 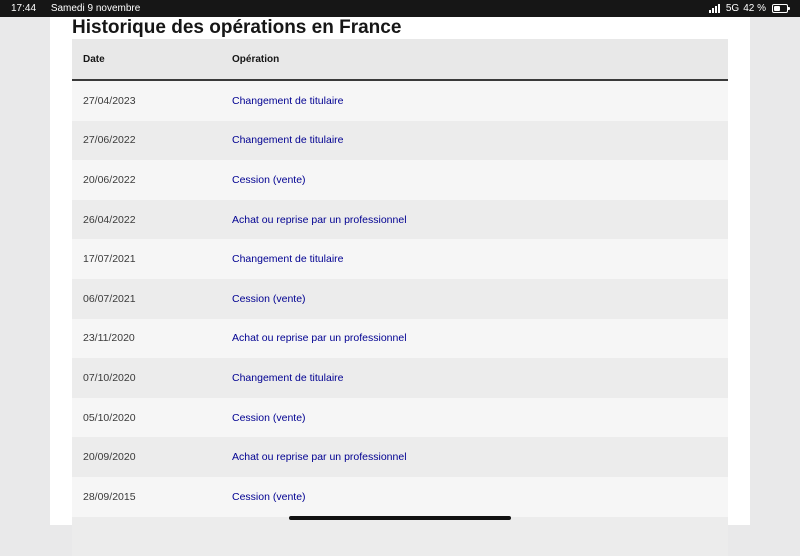 What do you see at coordinates (109, 298) in the screenshot?
I see `row-date: 06/07/2021` at bounding box center [109, 298].